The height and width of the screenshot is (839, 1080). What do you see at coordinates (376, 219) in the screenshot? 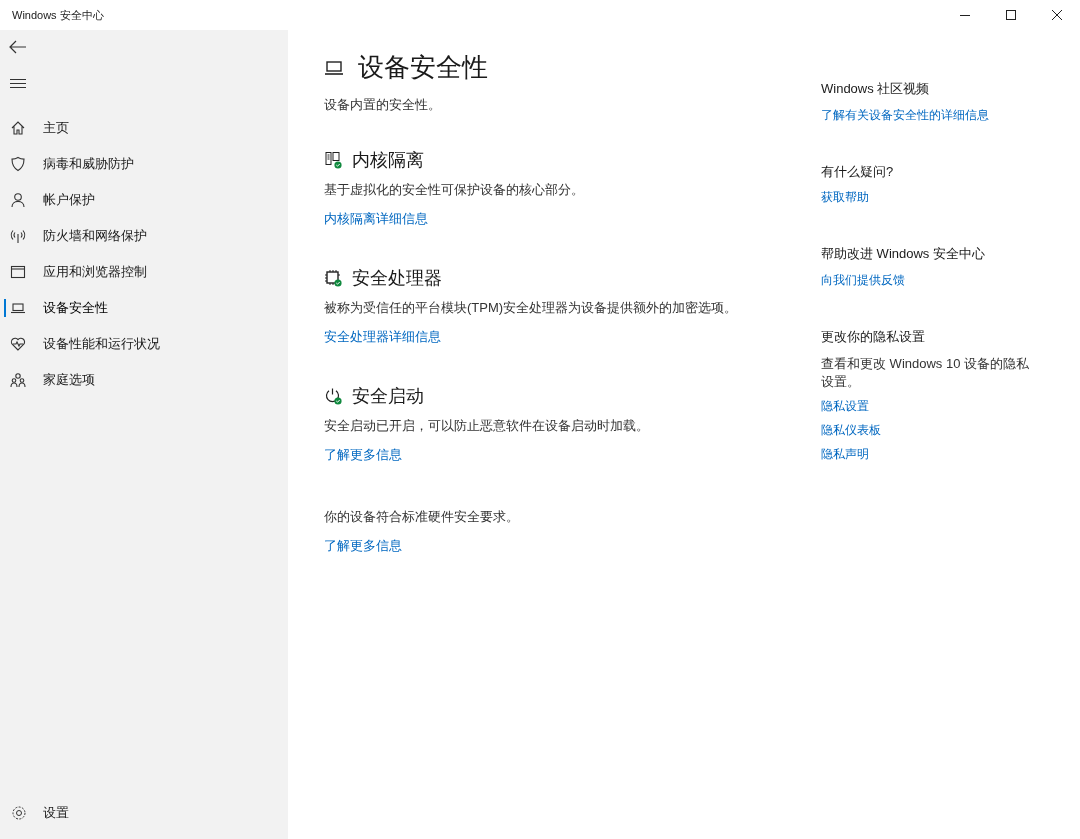
I see `details-link: 内核隔离详细信息` at bounding box center [376, 219].